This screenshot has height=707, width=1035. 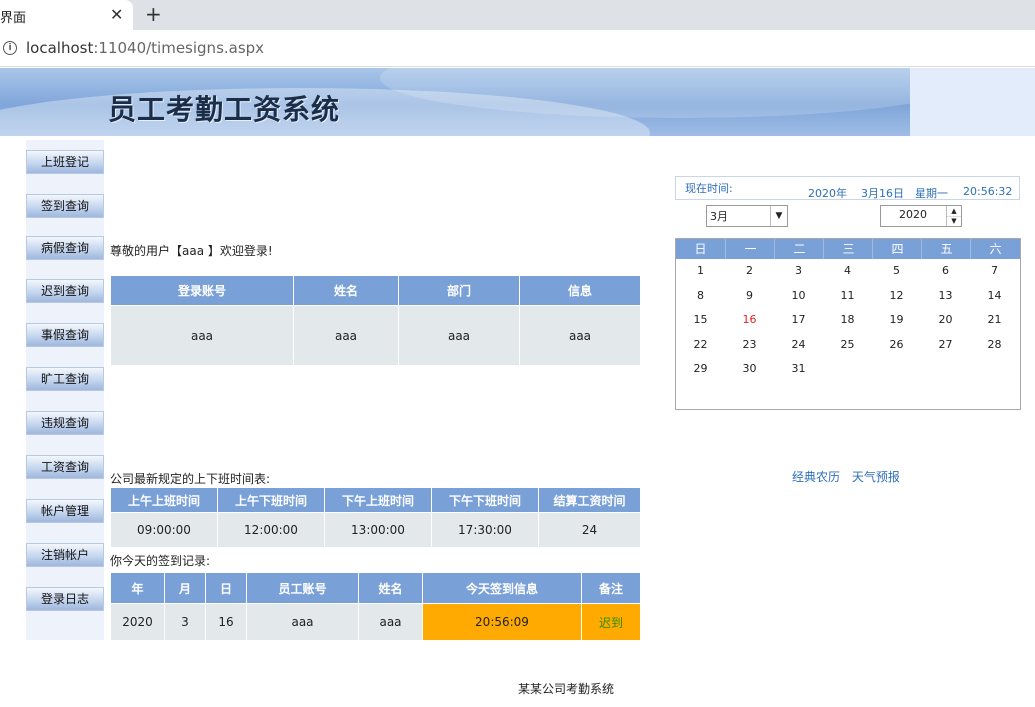 What do you see at coordinates (65, 511) in the screenshot?
I see `sidebar-item-account: 帐户管理` at bounding box center [65, 511].